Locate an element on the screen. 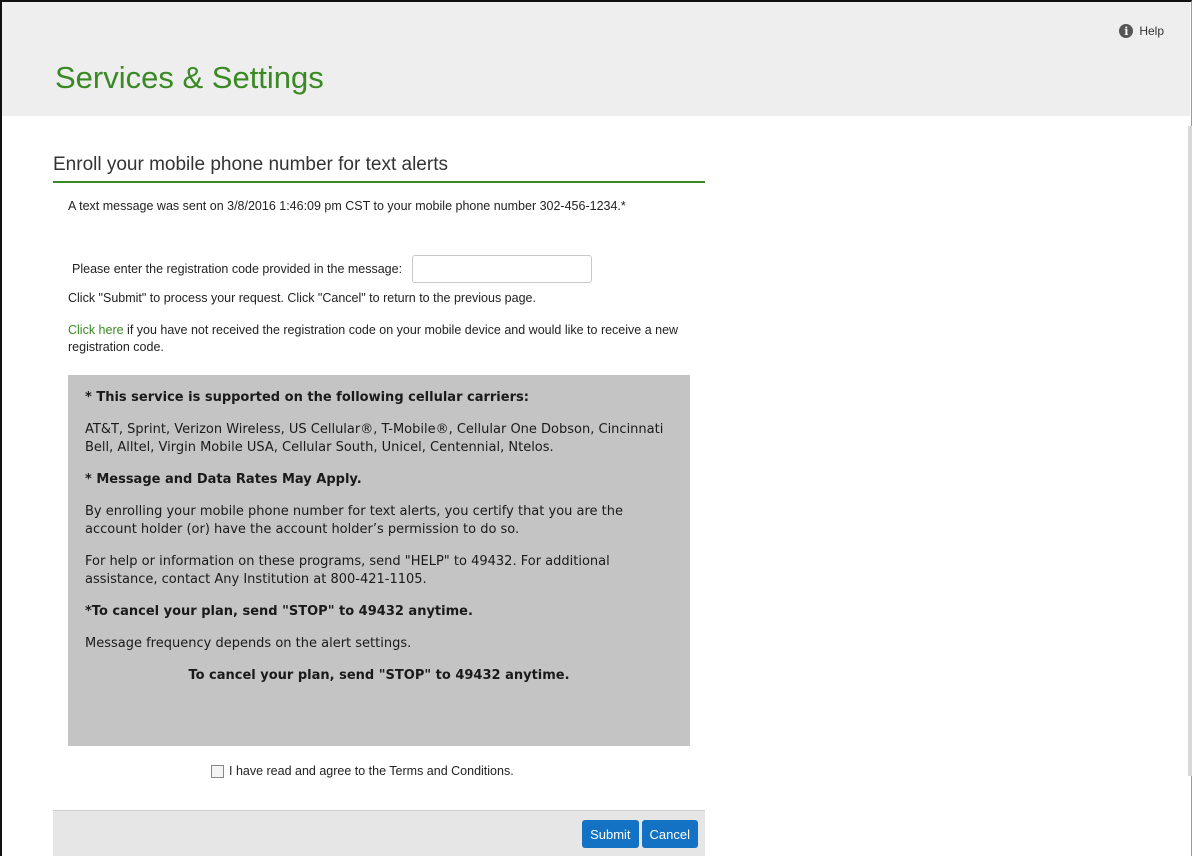  registration-code-input is located at coordinates (502, 269).